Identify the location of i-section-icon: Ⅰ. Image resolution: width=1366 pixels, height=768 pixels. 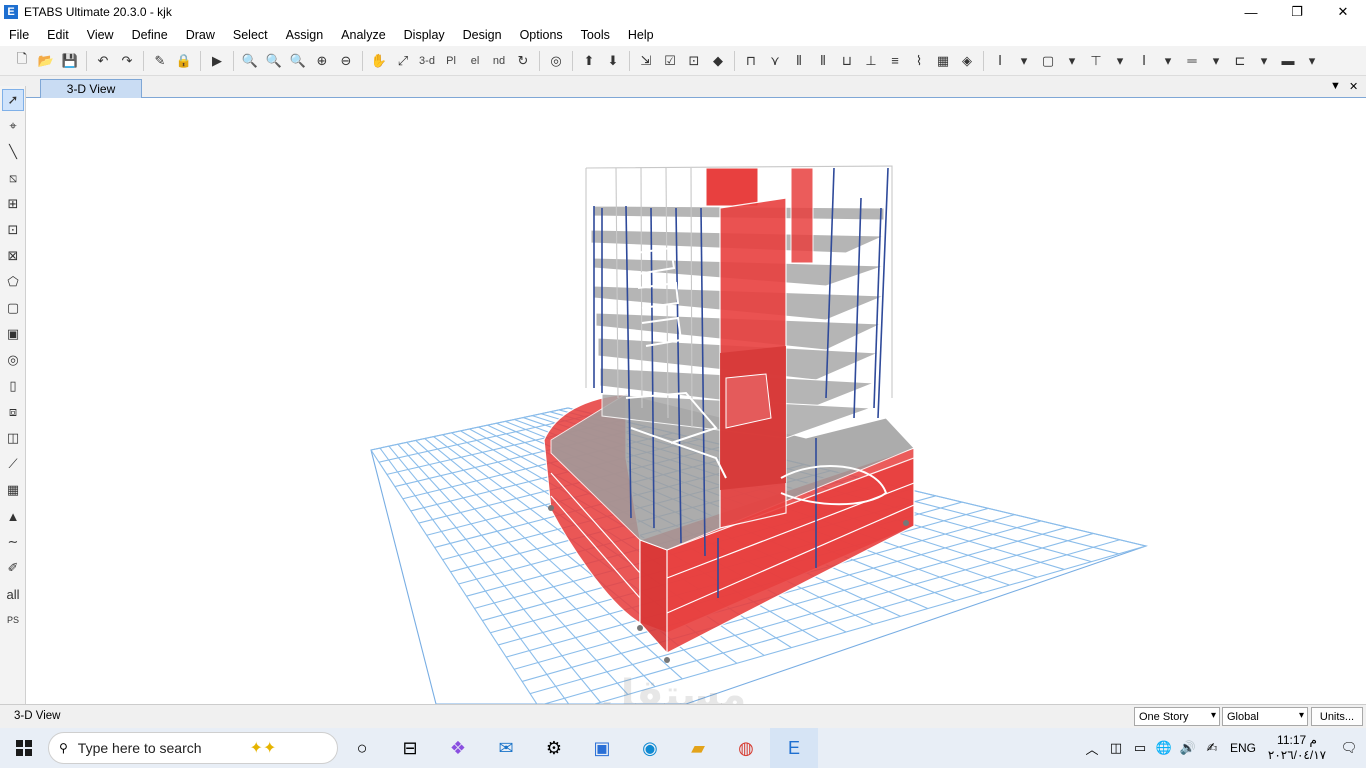
(1000, 61).